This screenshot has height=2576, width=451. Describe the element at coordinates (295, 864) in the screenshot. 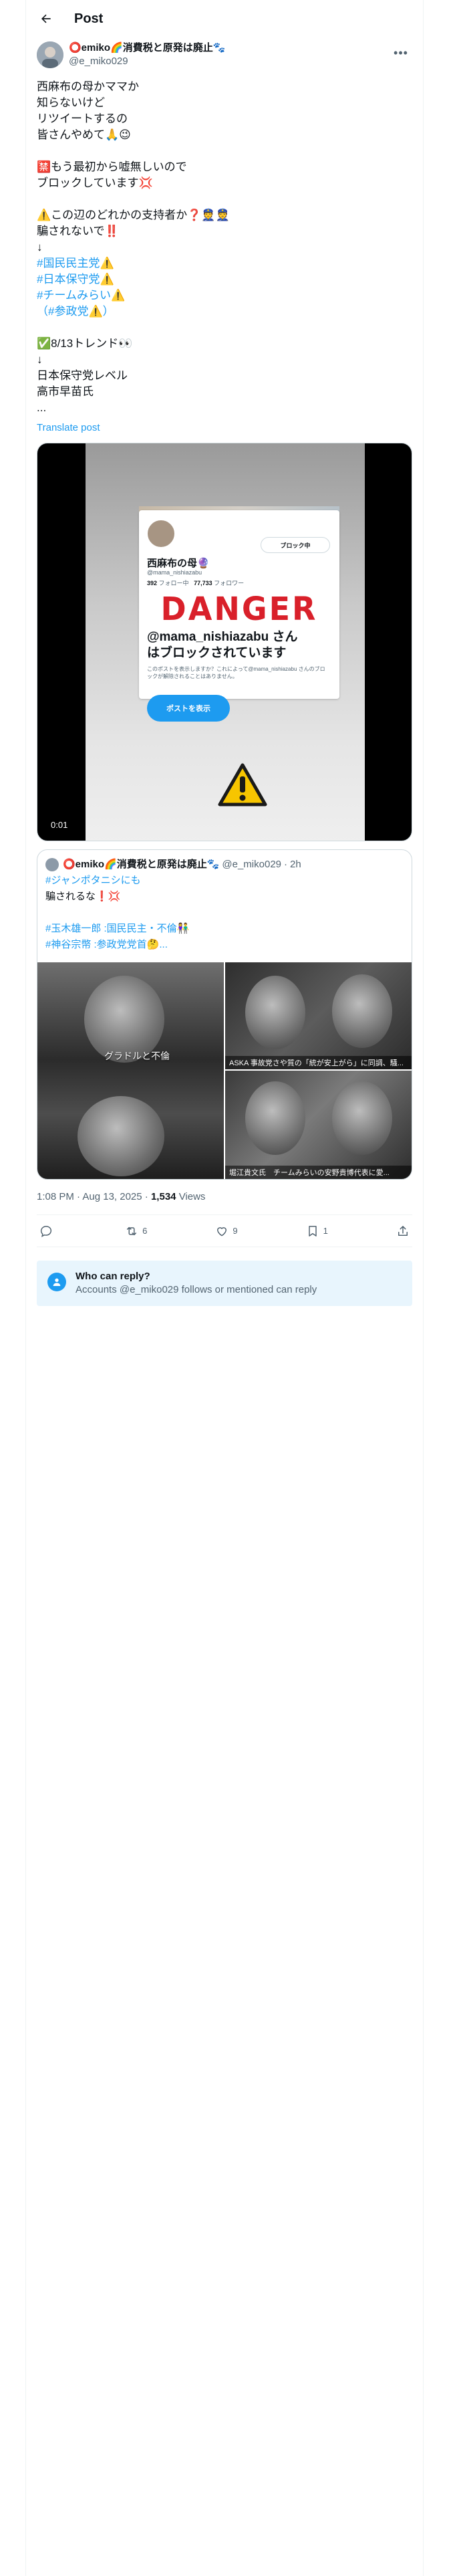

I see `quote-time: 2h` at that location.